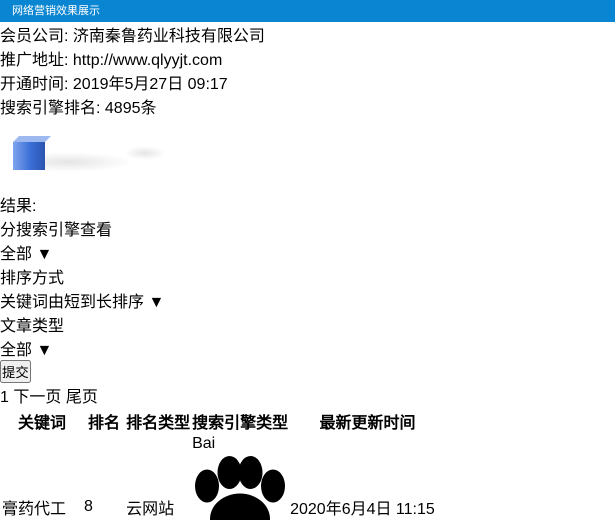 This screenshot has height=520, width=615. I want to click on table-row: 膏药代工 8 云网站 Baidu百度 2020年6月4日 11:15, so click(223, 477).